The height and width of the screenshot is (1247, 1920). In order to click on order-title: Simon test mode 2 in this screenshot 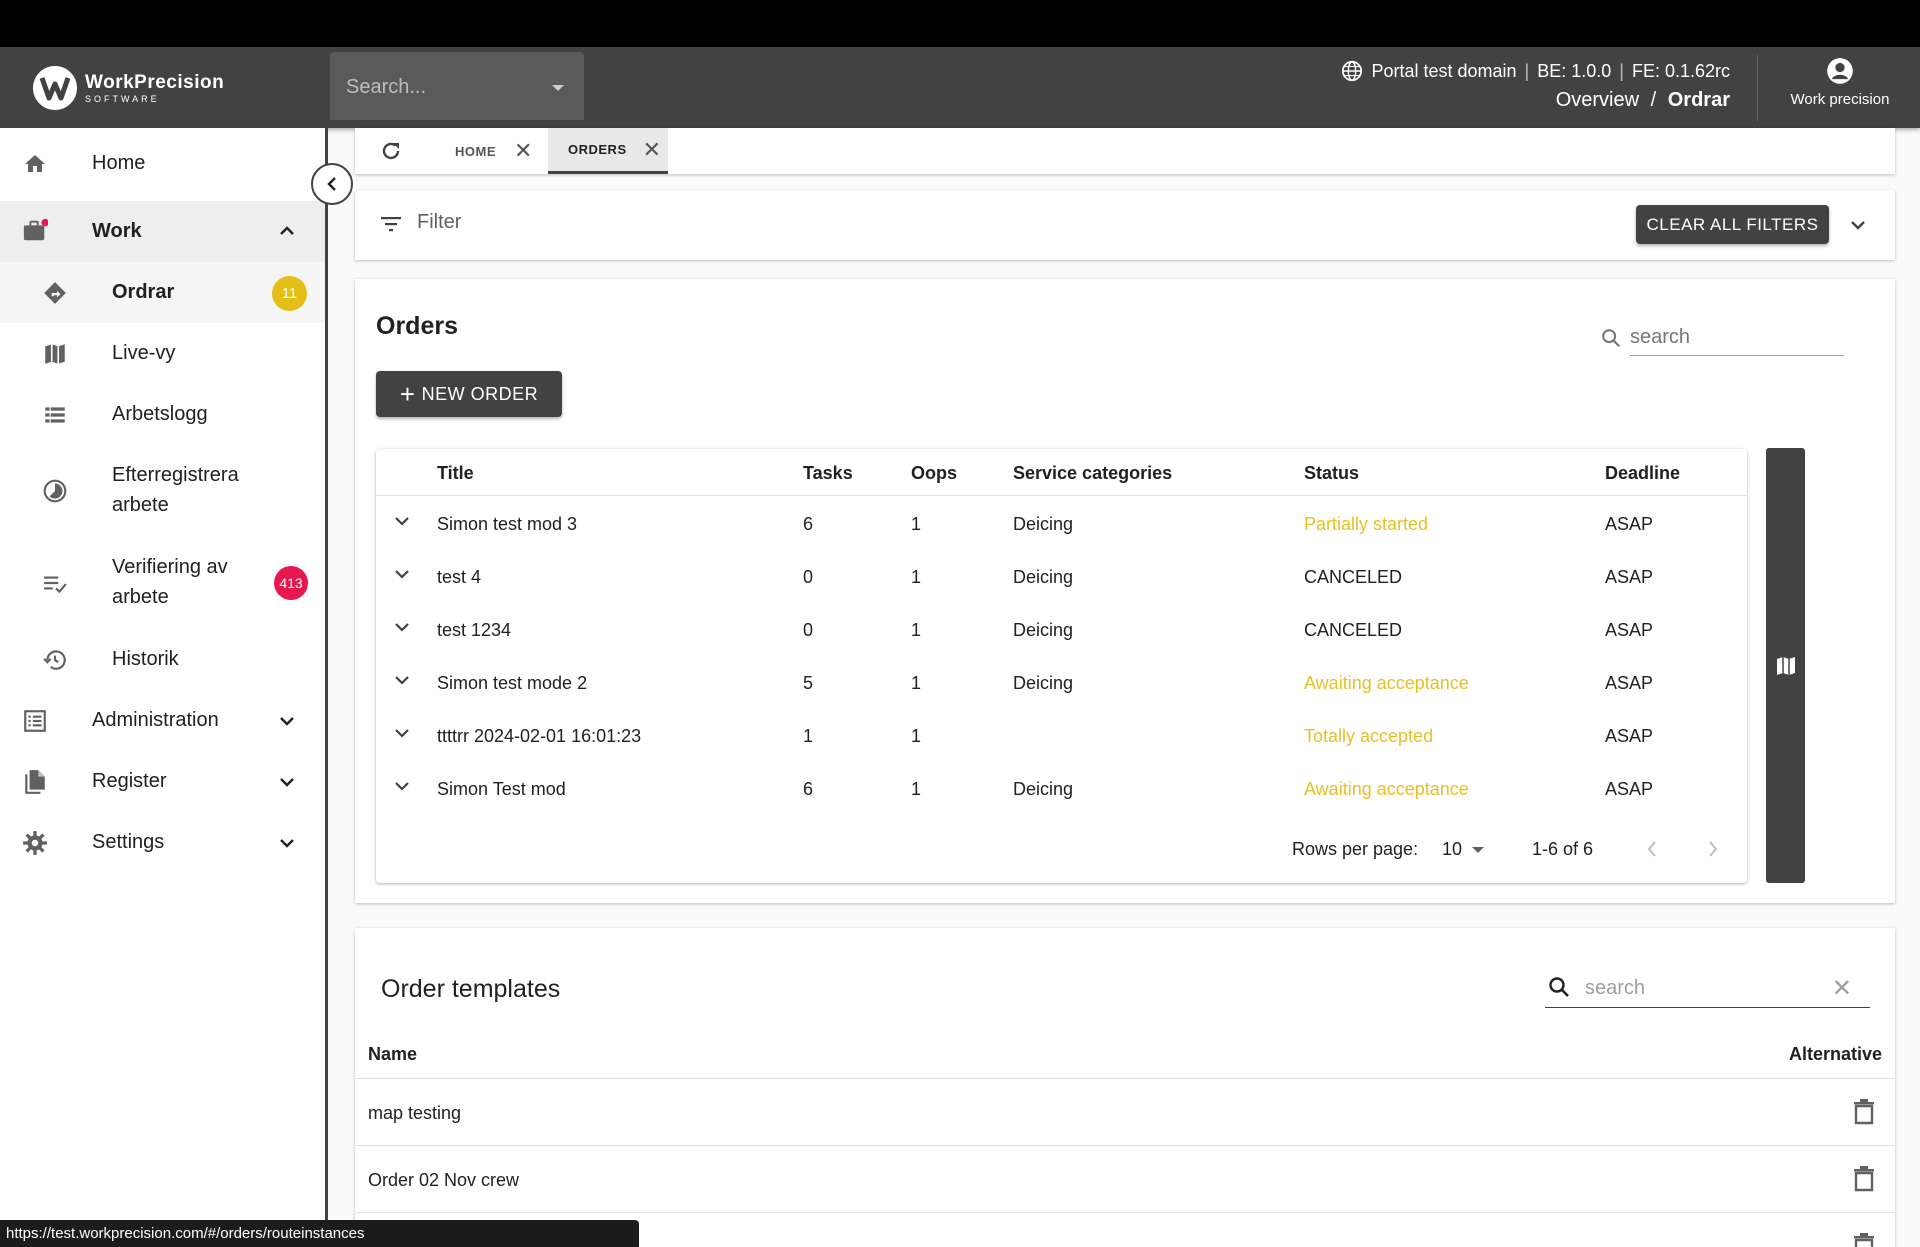, I will do `click(512, 683)`.